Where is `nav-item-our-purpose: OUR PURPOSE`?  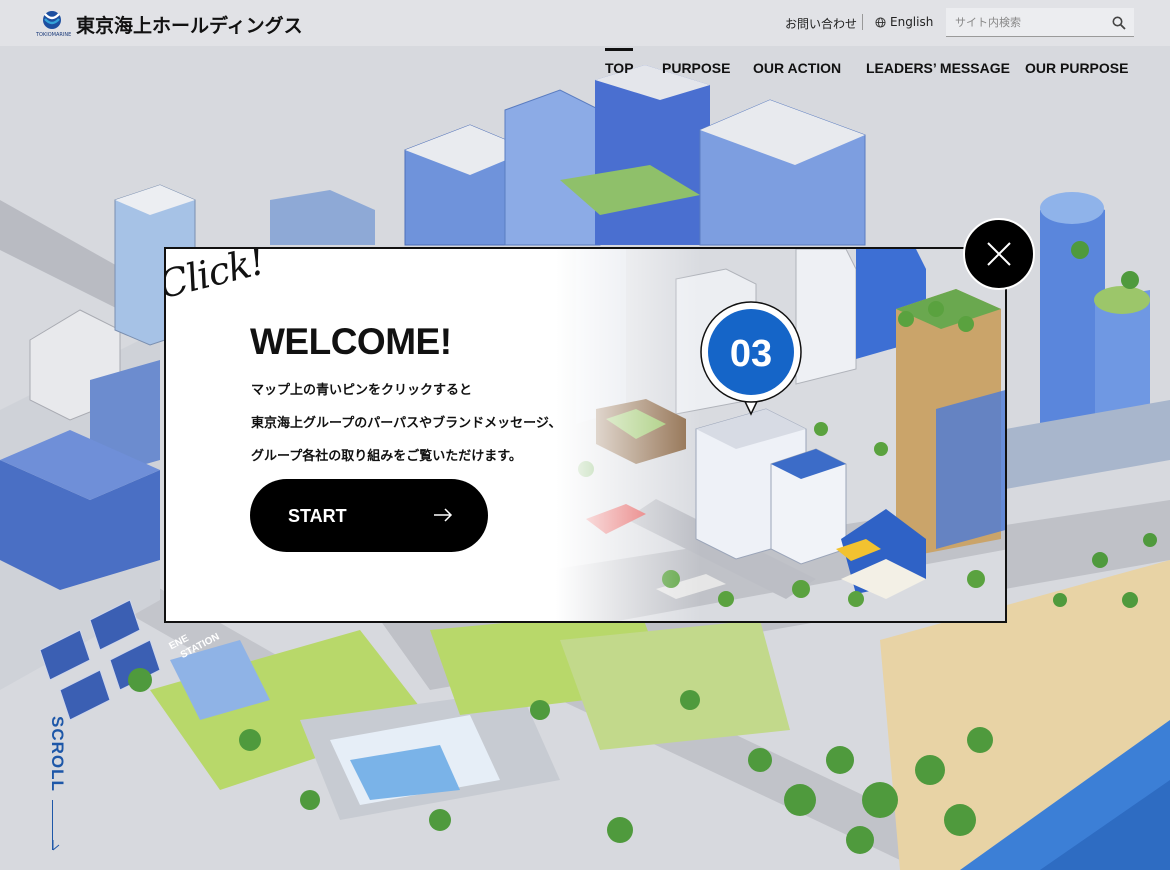
nav-item-our-purpose: OUR PURPOSE is located at coordinates (1076, 68).